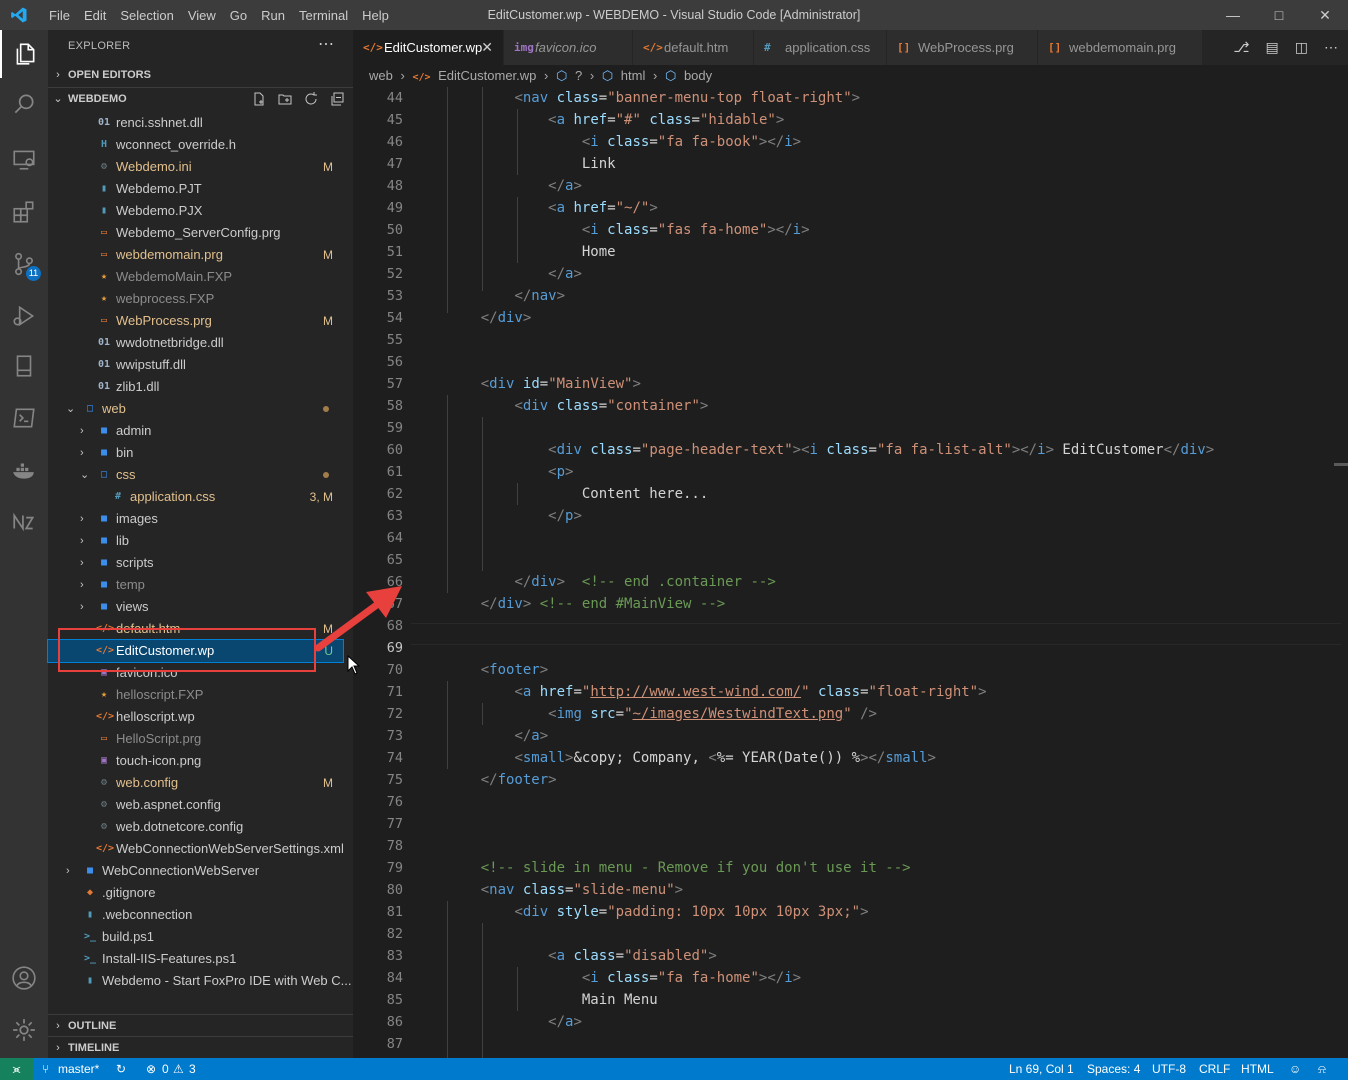  Describe the element at coordinates (24, 522) in the screenshot. I see `extension-n-activity` at that location.